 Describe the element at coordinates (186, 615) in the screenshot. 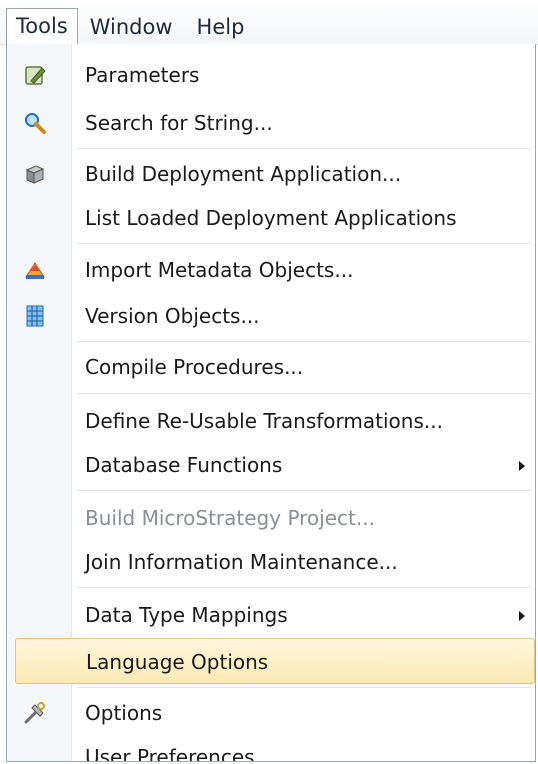

I see `menu-item-label: Data Type Mappings` at that location.